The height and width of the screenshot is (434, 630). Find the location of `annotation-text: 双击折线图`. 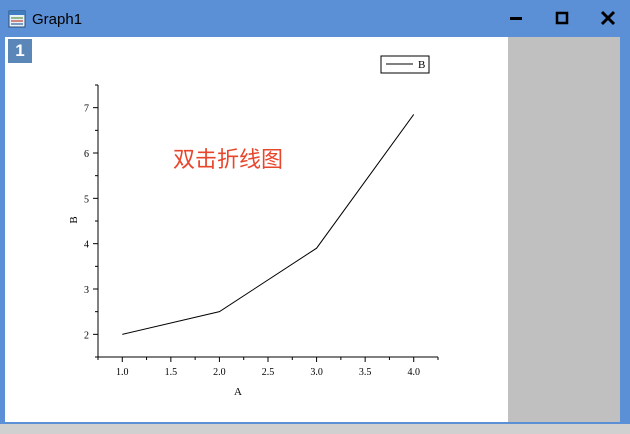

annotation-text: 双击折线图 is located at coordinates (228, 159).